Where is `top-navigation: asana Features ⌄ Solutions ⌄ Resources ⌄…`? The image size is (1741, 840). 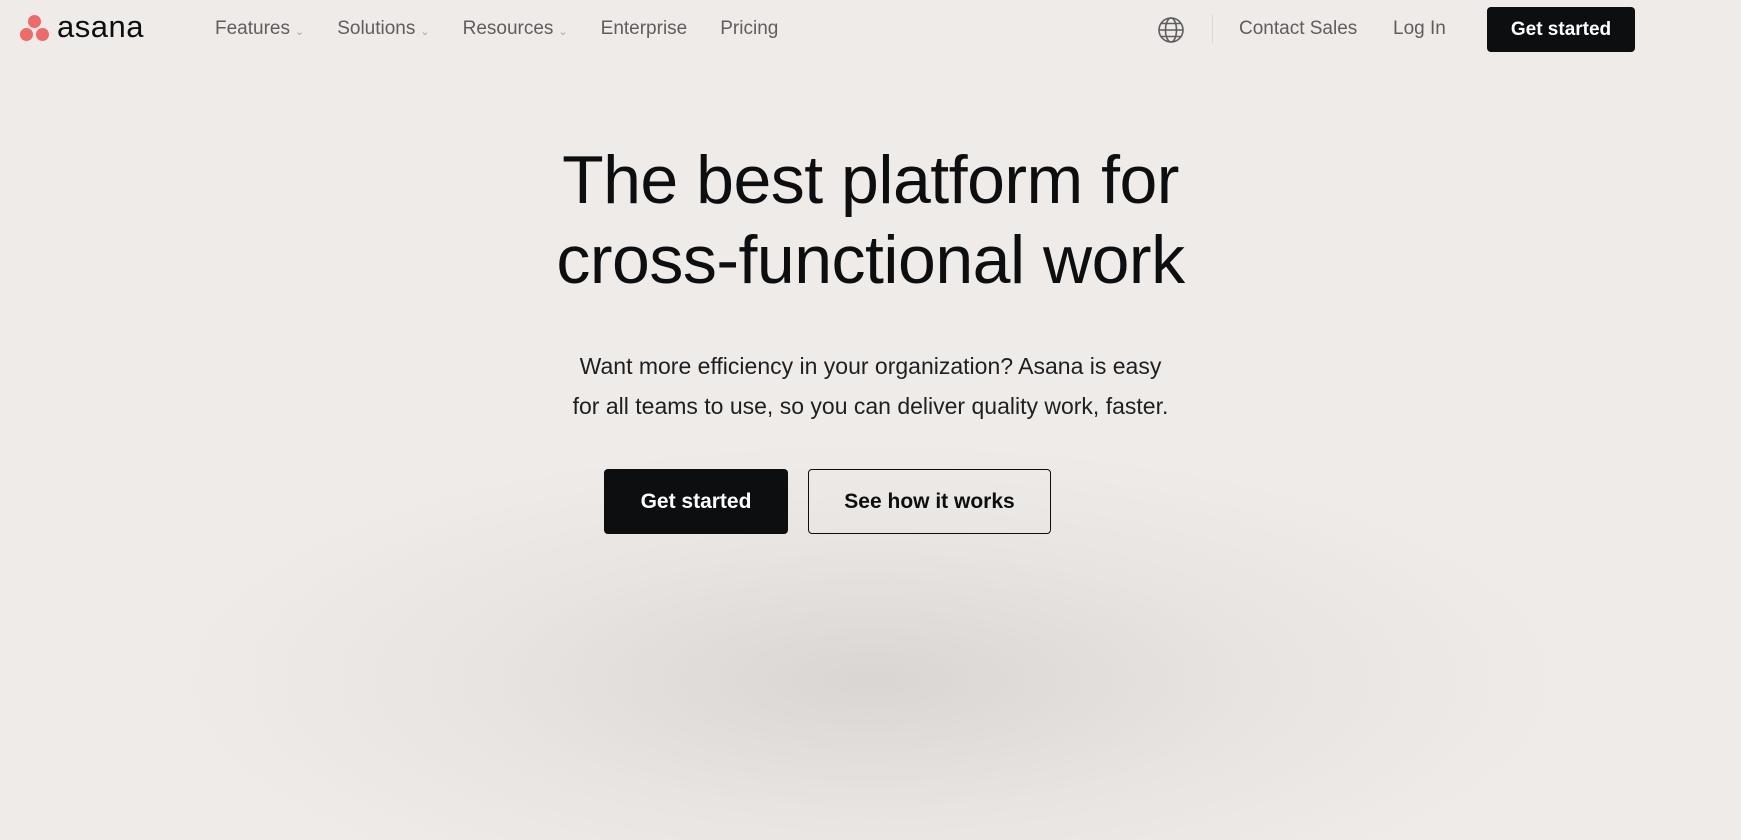
top-navigation: asana Features ⌄ Solutions ⌄ Resources ⌄… is located at coordinates (870, 29).